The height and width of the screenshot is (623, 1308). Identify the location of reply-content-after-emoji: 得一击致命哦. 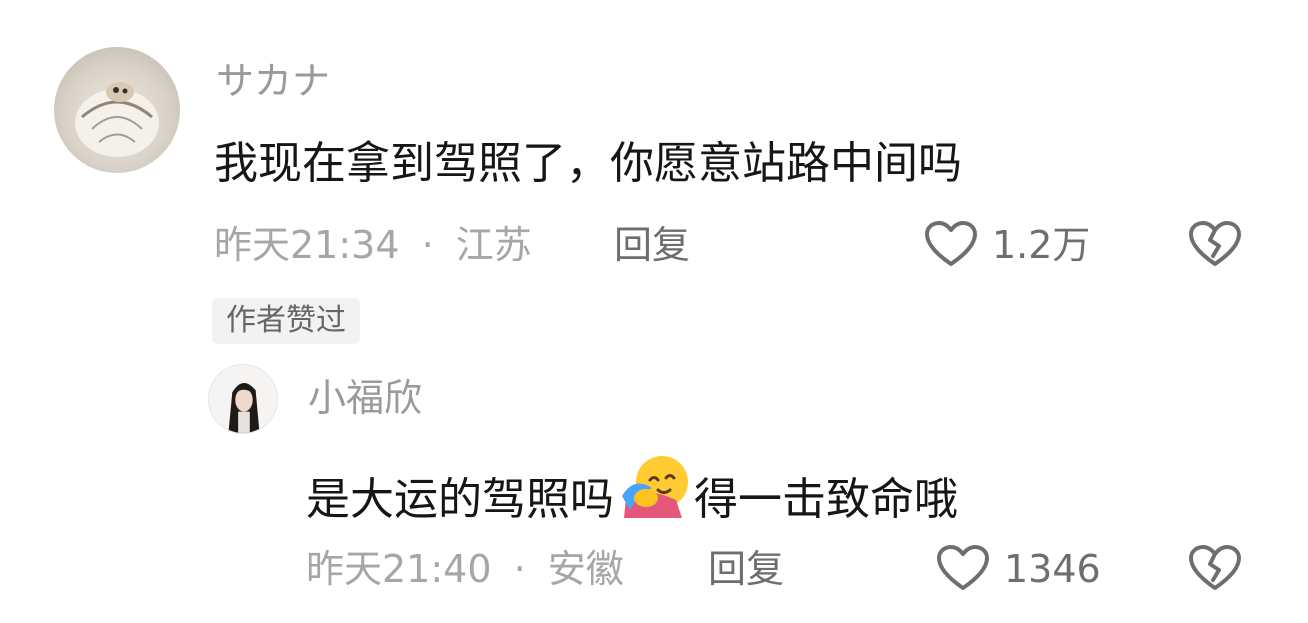
(826, 499).